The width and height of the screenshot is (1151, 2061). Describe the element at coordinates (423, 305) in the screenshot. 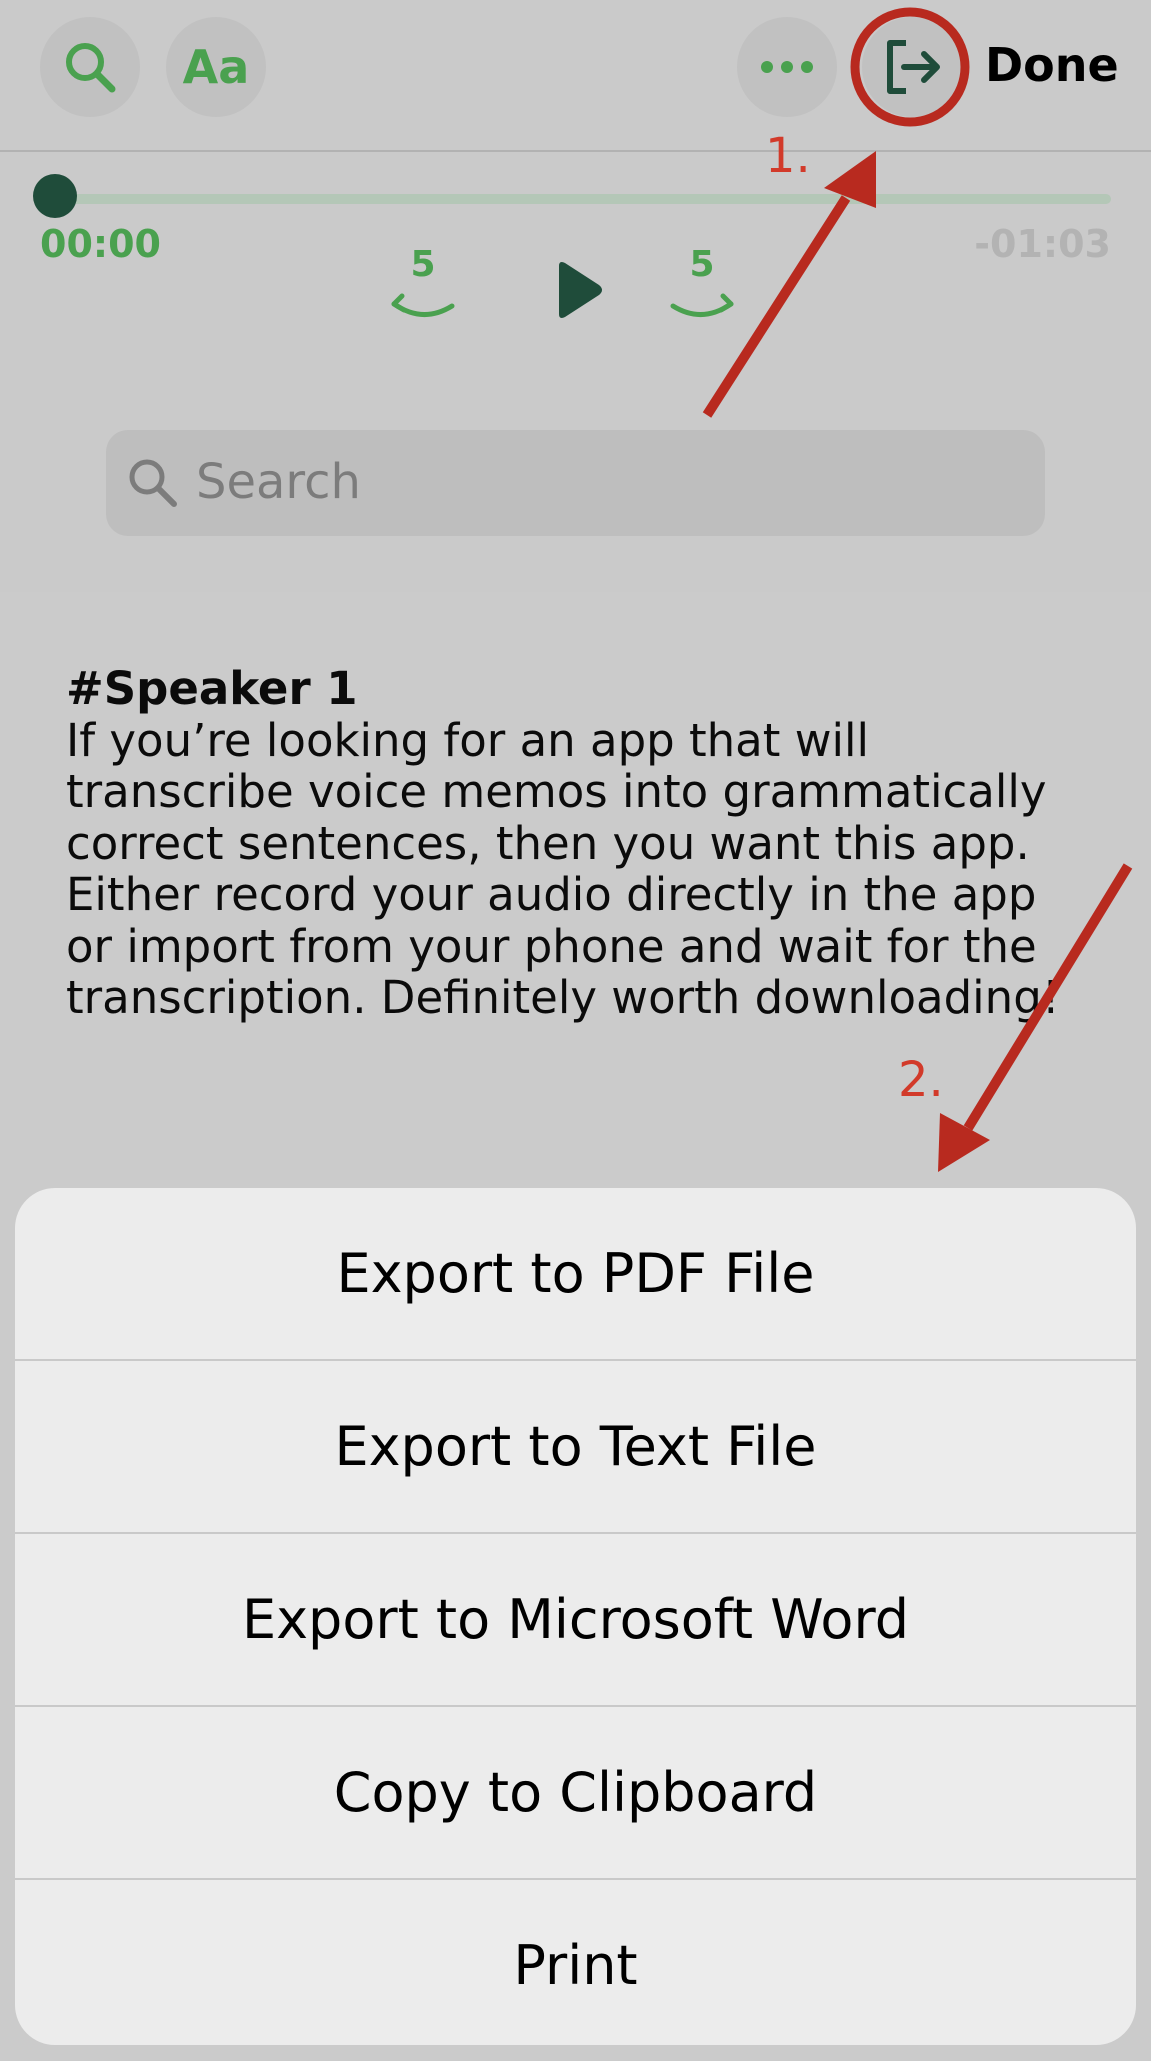

I see `skip-back-icon` at that location.